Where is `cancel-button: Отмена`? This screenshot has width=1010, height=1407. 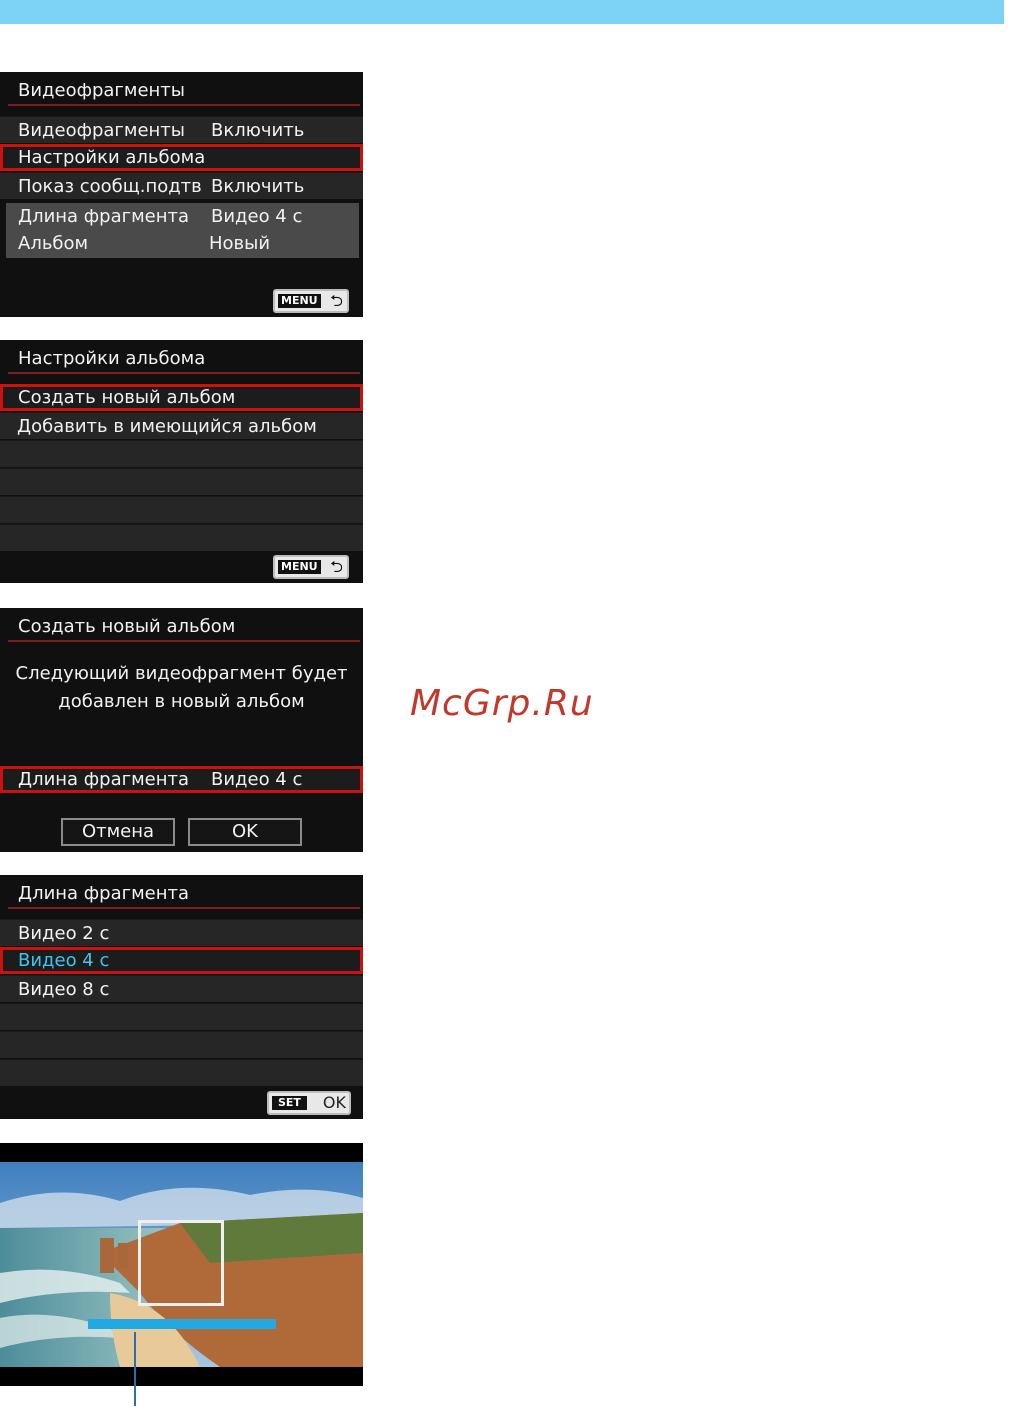 cancel-button: Отмена is located at coordinates (118, 832).